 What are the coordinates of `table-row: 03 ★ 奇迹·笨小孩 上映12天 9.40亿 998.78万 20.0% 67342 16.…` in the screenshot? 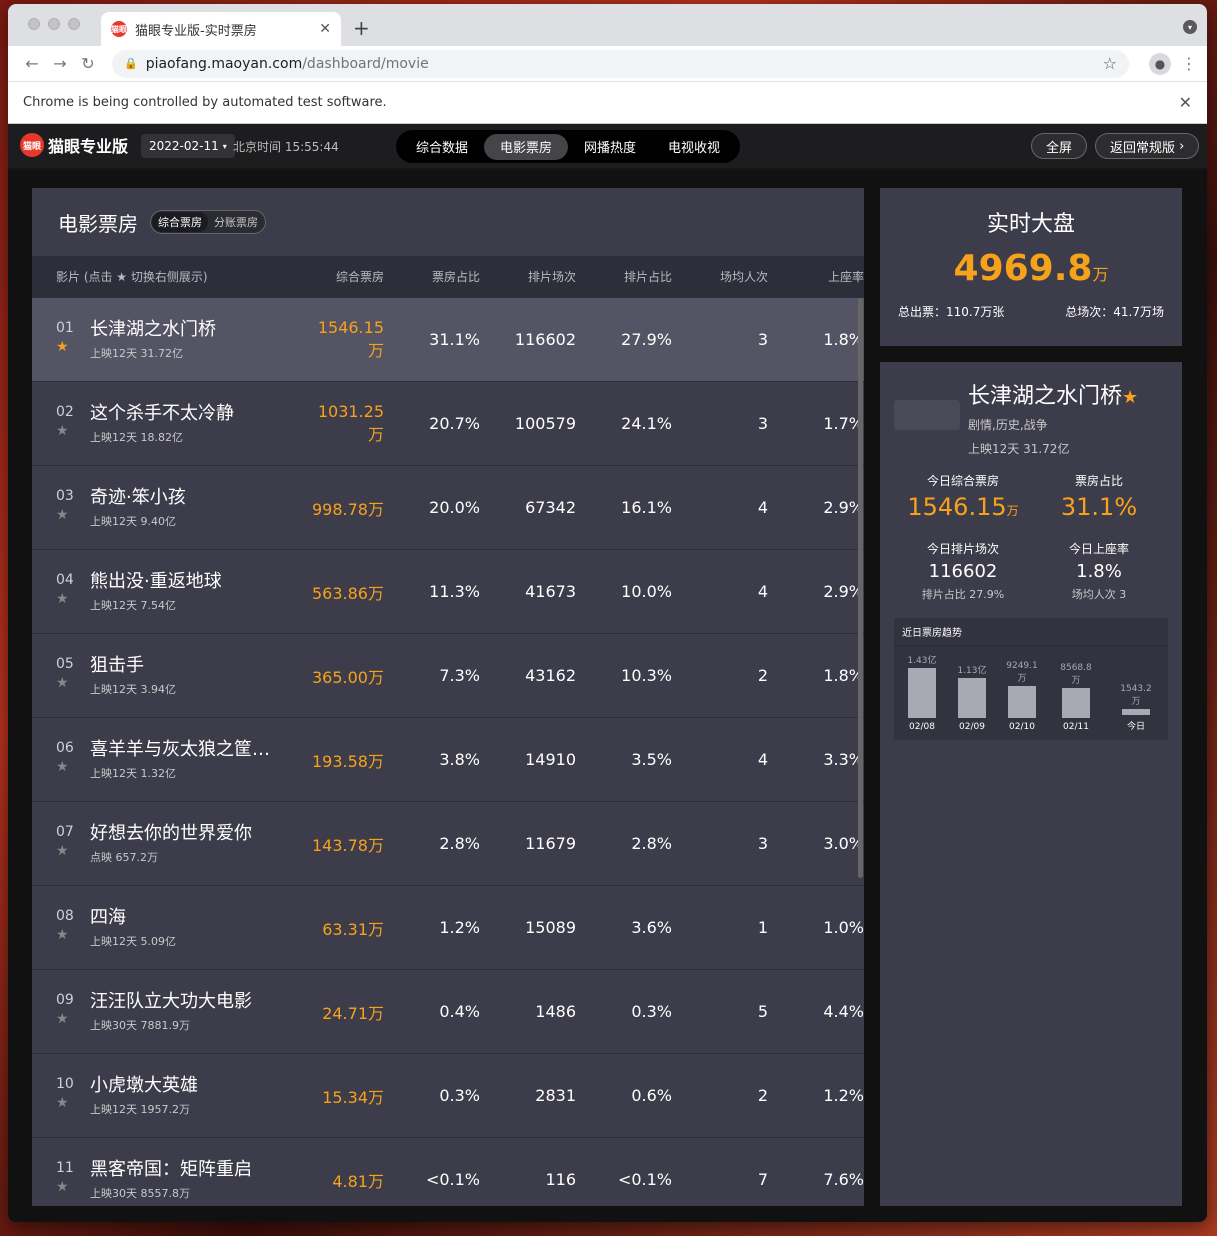 It's located at (448, 507).